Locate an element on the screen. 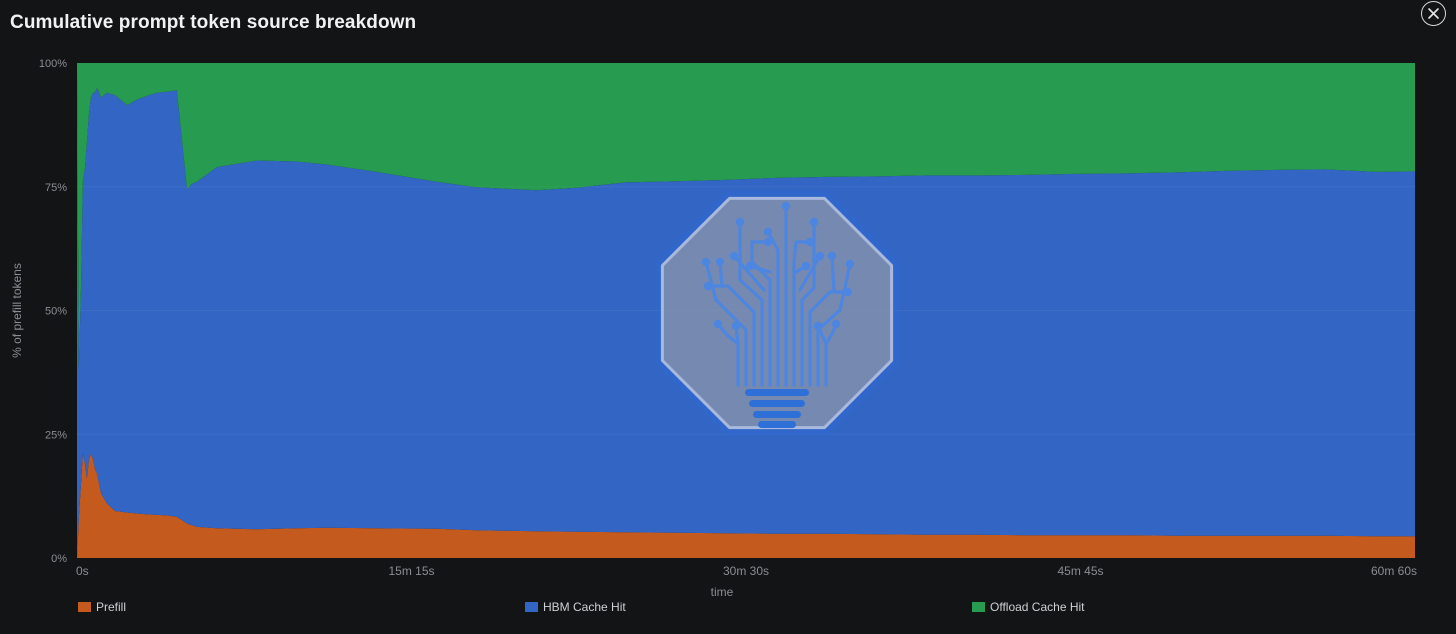 The width and height of the screenshot is (1456, 634). legend-item-prefill: Prefill is located at coordinates (102, 607).